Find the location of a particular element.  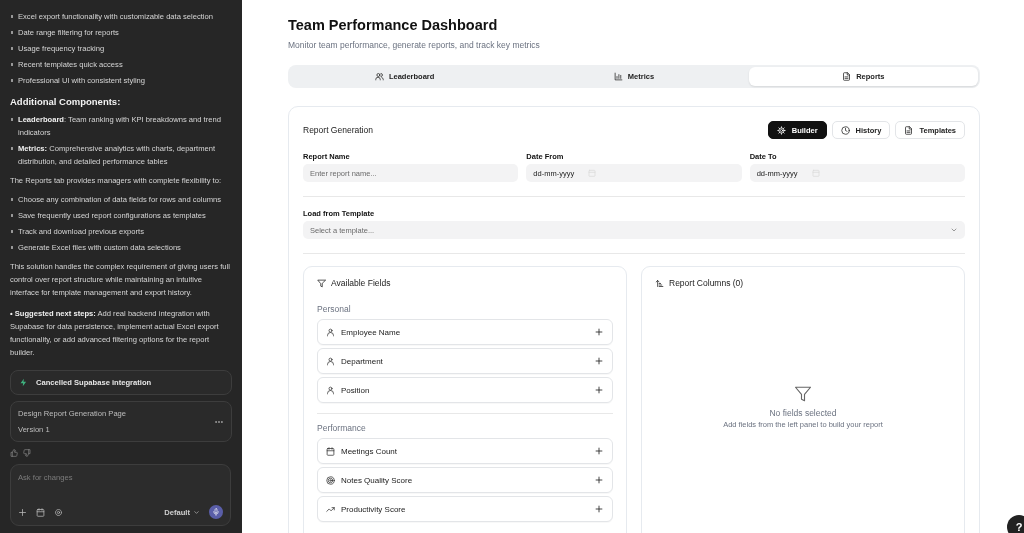

group-label: Performance is located at coordinates (342, 428).